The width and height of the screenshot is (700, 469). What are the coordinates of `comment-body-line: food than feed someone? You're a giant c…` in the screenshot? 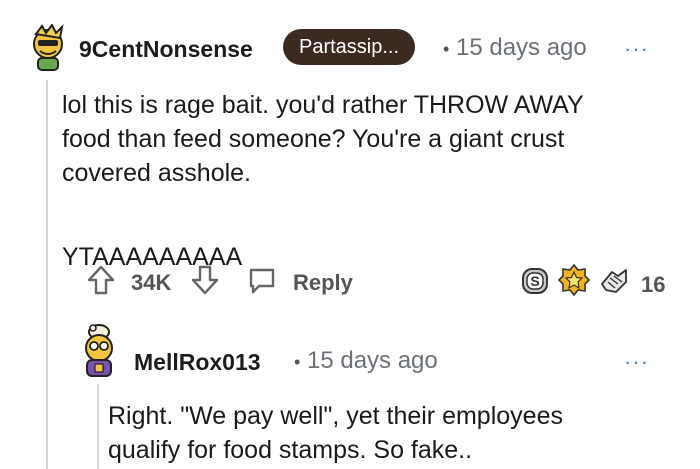 It's located at (313, 139).